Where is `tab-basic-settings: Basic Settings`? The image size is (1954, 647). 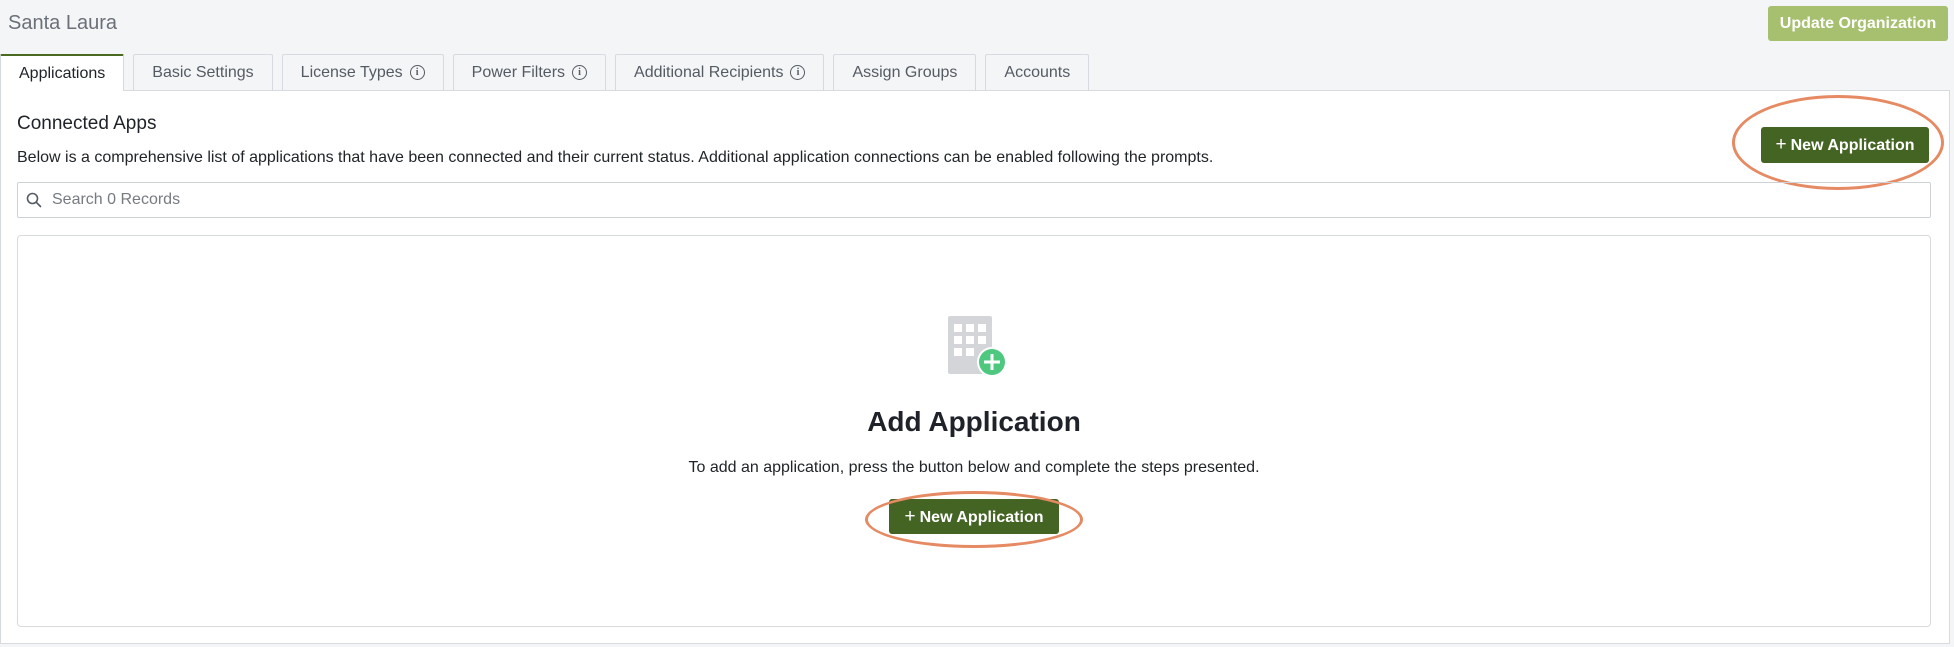 tab-basic-settings: Basic Settings is located at coordinates (203, 72).